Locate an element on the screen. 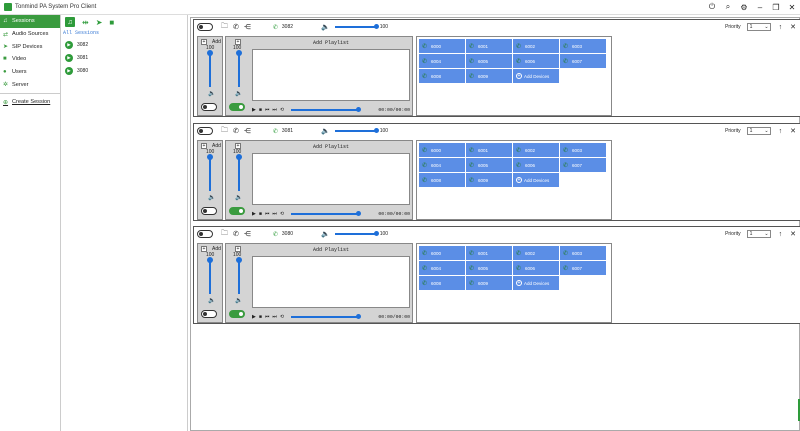 The image size is (800, 431). music-note-icon: ♫ is located at coordinates (70, 22).